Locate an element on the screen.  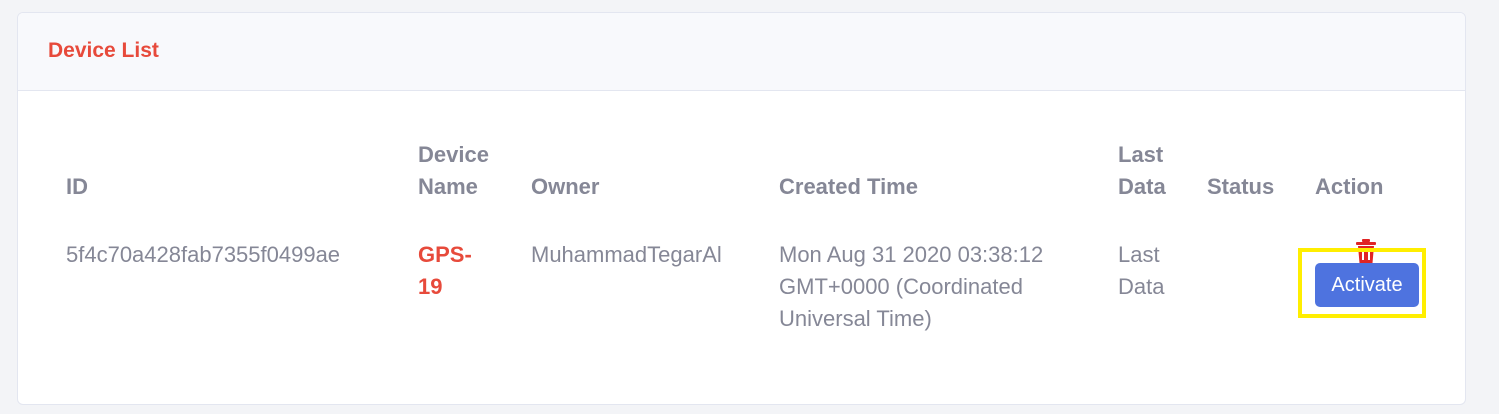
header-id: ID is located at coordinates (77, 186).